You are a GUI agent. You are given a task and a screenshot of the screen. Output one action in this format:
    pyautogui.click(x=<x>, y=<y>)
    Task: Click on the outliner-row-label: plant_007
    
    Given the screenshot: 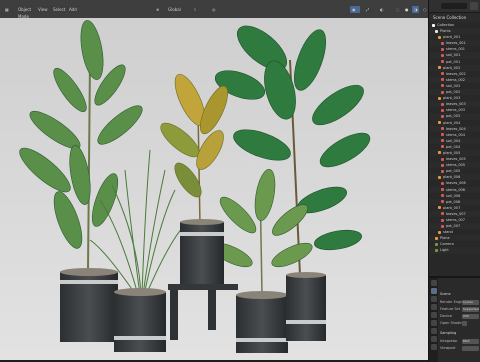 What is the action you would take?
    pyautogui.click(x=452, y=207)
    